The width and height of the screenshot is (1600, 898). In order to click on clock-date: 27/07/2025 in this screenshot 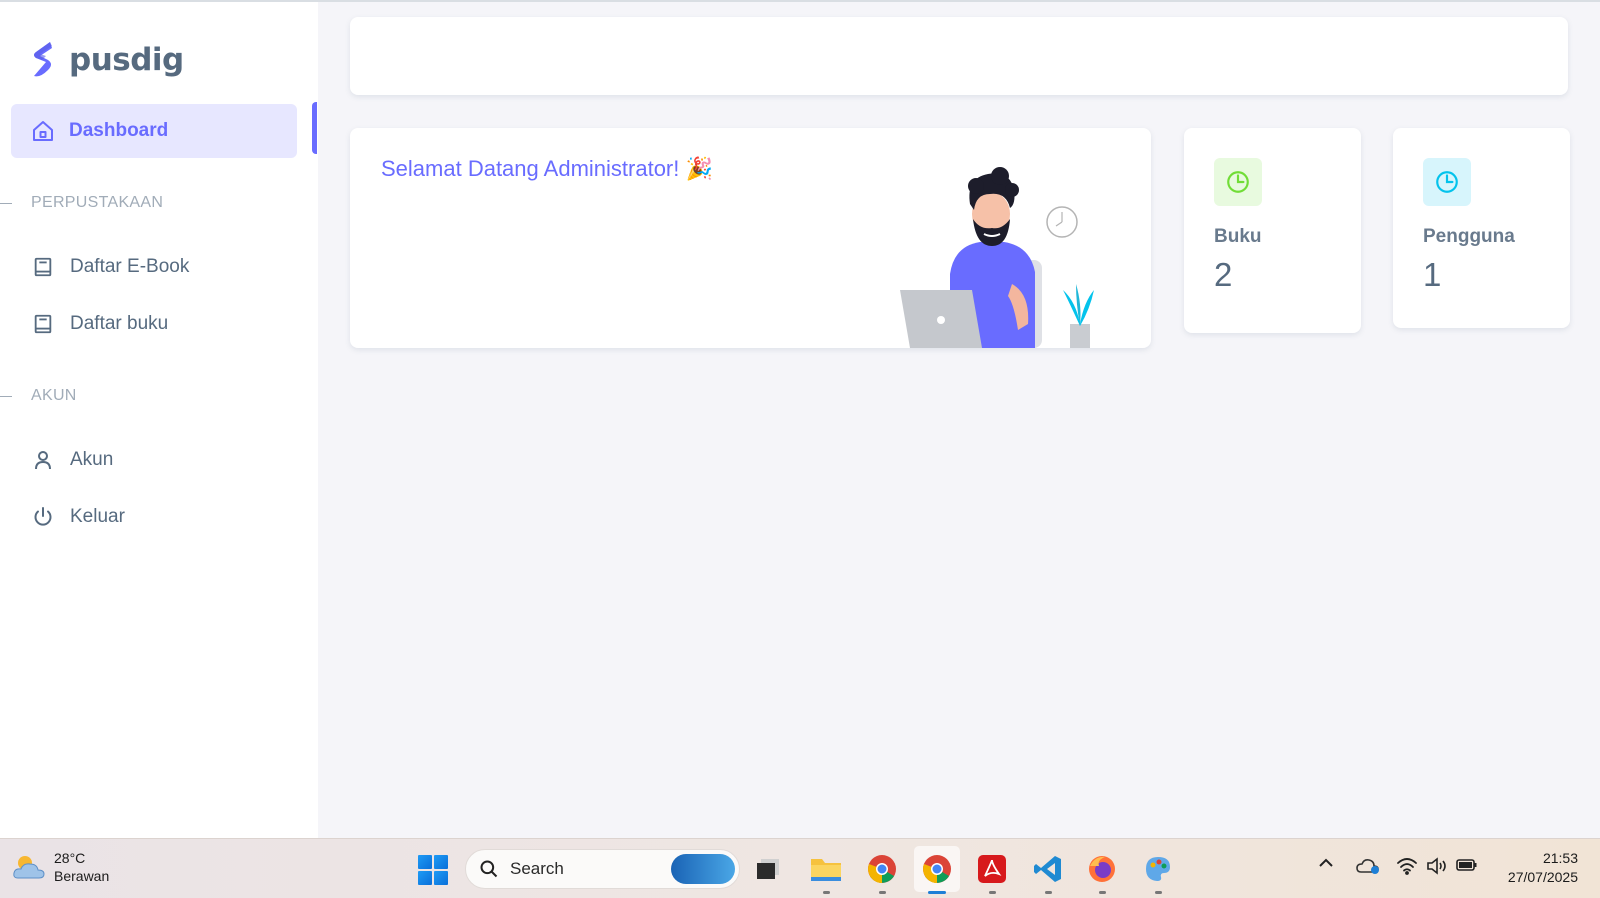, I will do `click(1542, 877)`.